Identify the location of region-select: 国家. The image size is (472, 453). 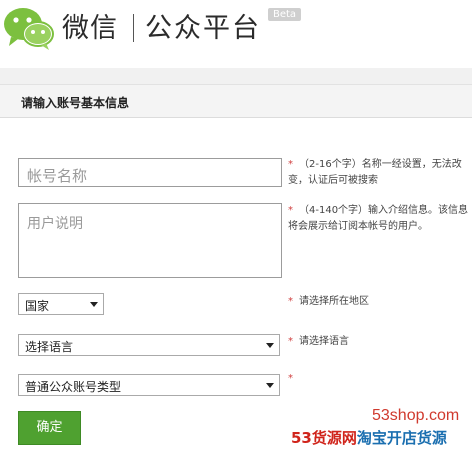
(61, 304).